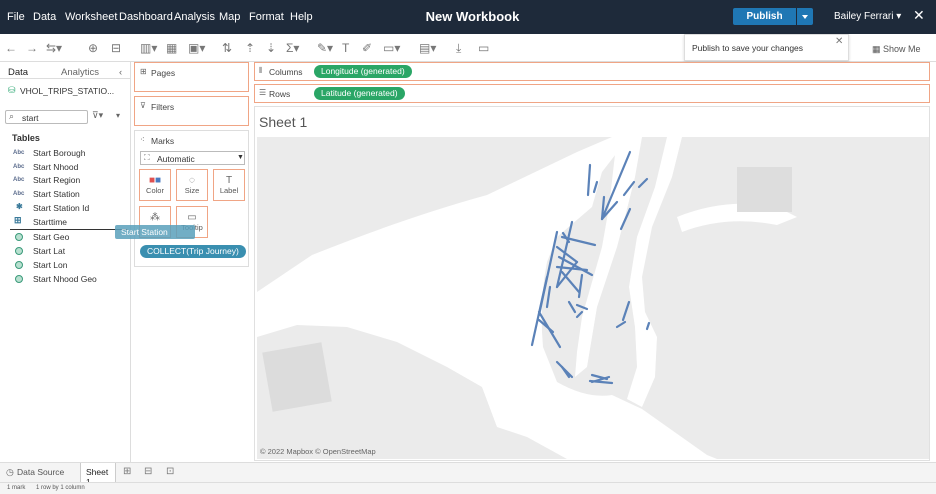 This screenshot has width=936, height=494. I want to click on tab-data: Data, so click(18, 72).